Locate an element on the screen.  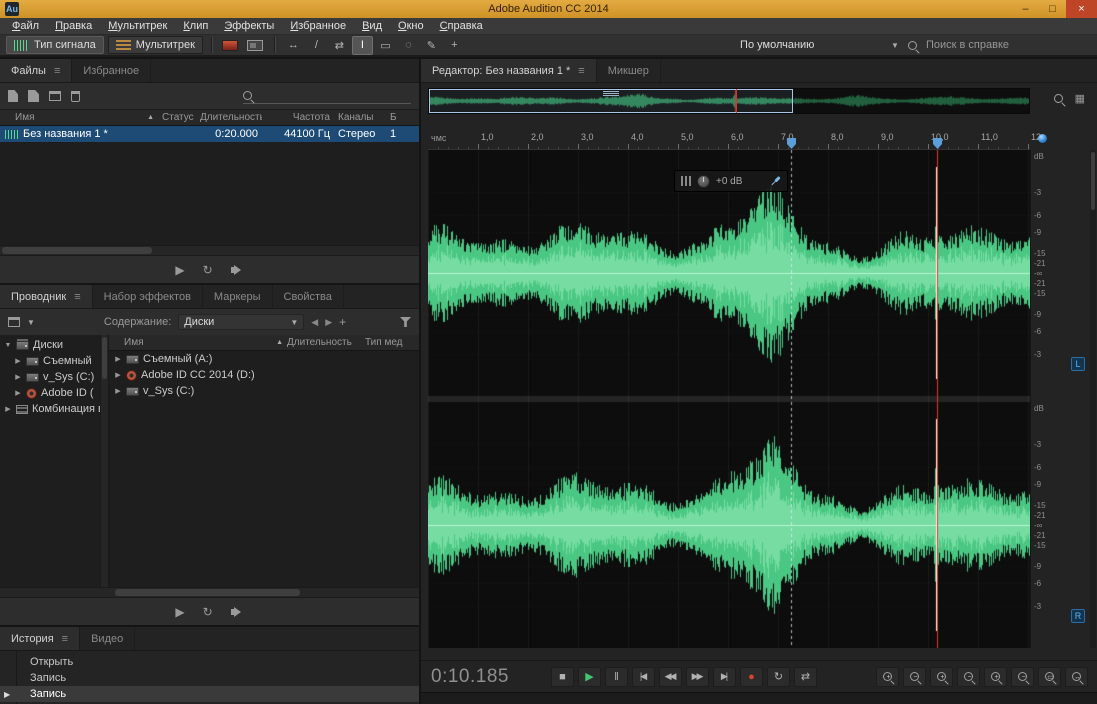
column-header: Частота is located at coordinates (298, 117).